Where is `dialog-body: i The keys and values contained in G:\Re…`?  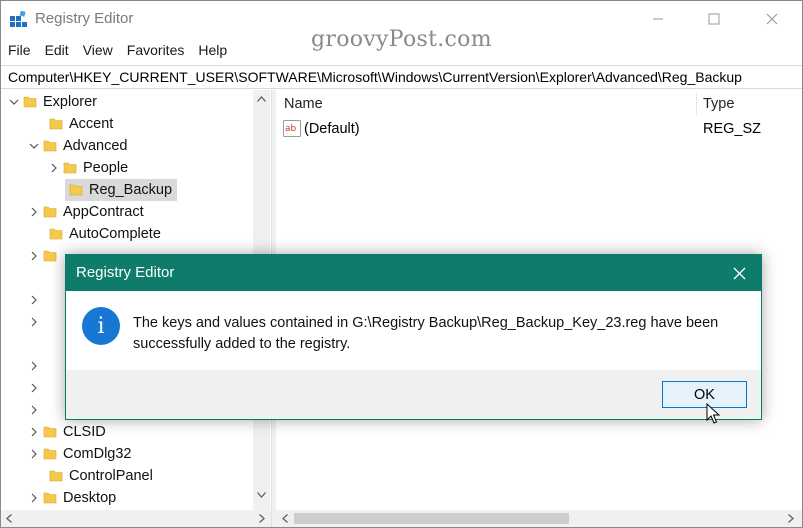 dialog-body: i The keys and values contained in G:\Re… is located at coordinates (413, 330).